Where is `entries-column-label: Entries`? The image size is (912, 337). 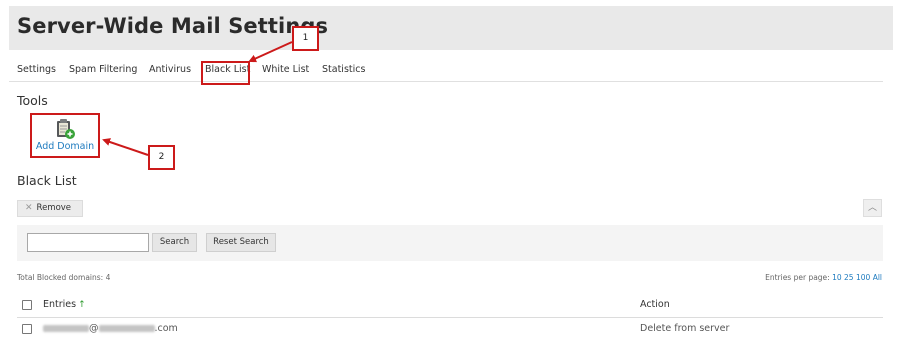
entries-column-label: Entries is located at coordinates (60, 304).